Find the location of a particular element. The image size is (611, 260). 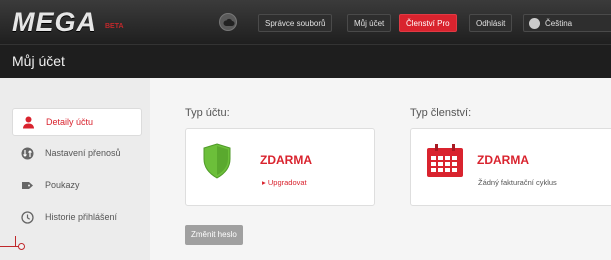

billing-cycle-text: Žádný fakturační cyklus is located at coordinates (517, 182).